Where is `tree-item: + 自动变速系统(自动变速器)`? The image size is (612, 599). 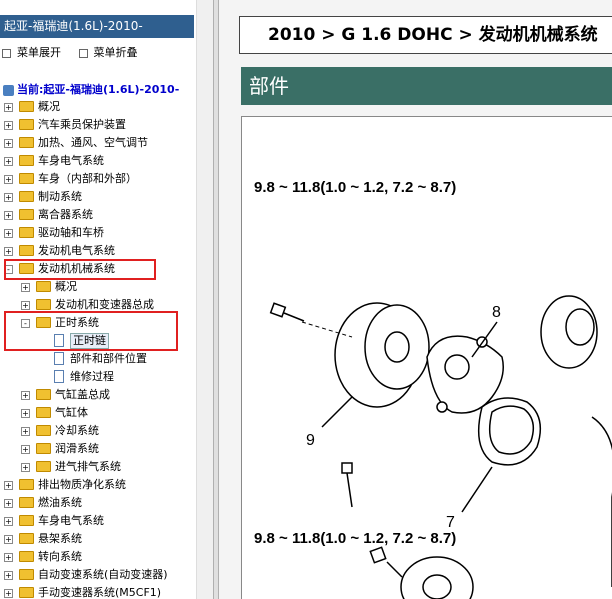
tree-item: + 自动变速系统(自动变速器) is located at coordinates (106, 575).